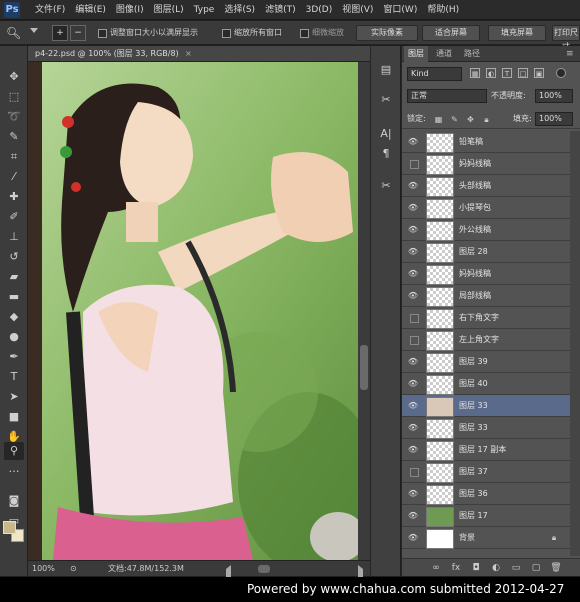 Image resolution: width=580 pixels, height=602 pixels. Describe the element at coordinates (486, 362) in the screenshot. I see `layer-row: 👁︎ 图层 39` at that location.